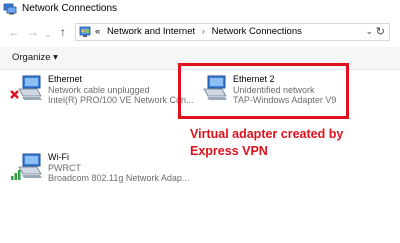 The height and width of the screenshot is (243, 400). I want to click on breadcrumb-network-and-internet: Network and Internet, so click(151, 31).